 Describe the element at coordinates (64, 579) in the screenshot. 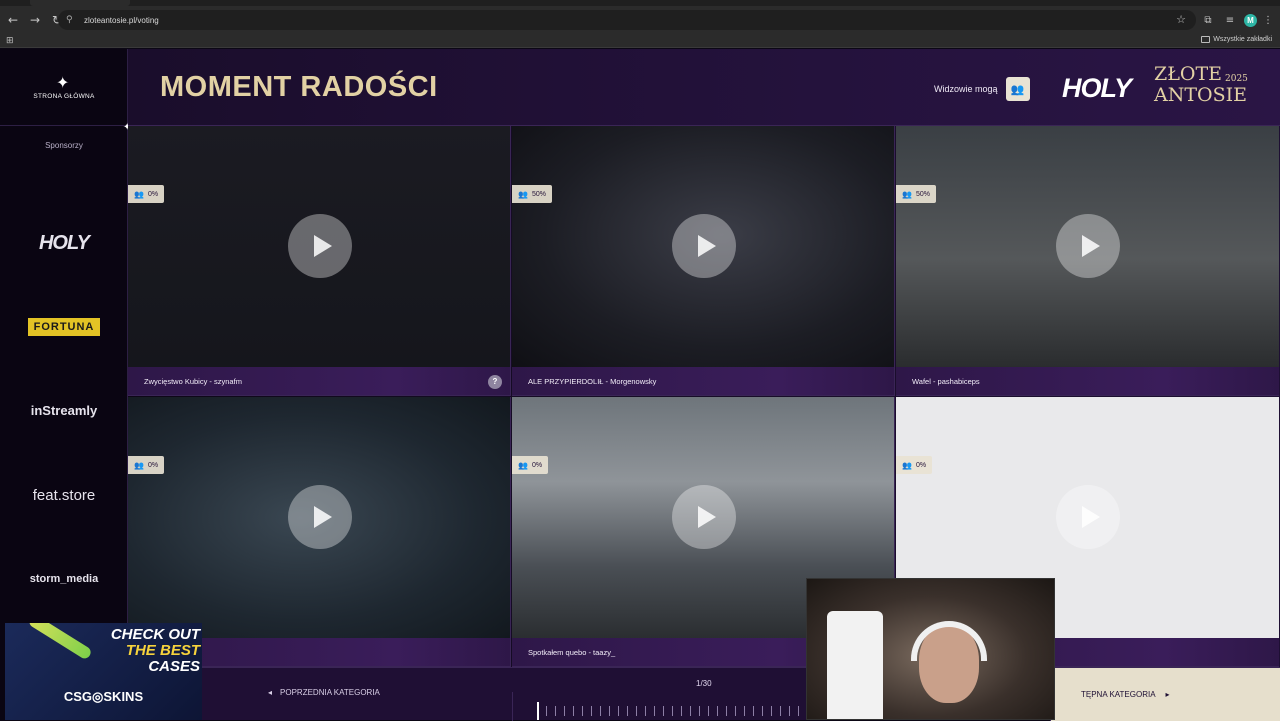

I see `sponsor-stormmedia-logo: storm_media` at that location.